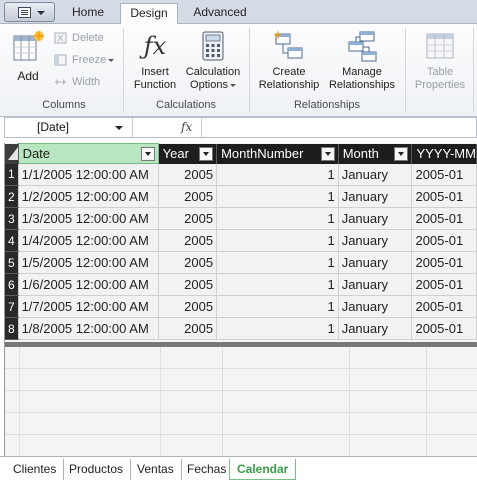 The image size is (477, 482). What do you see at coordinates (88, 306) in the screenshot?
I see `cell-date: 1/7/2005 12:00:00 AM` at bounding box center [88, 306].